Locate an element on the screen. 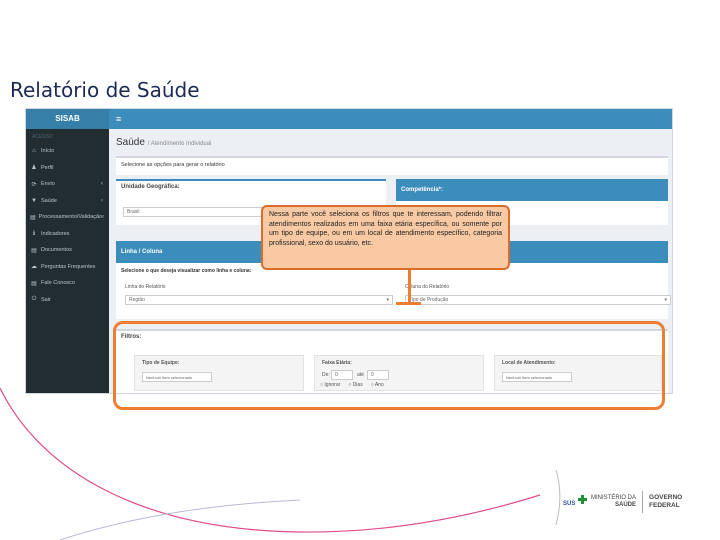  page-subtitle: / Atendimento Individual is located at coordinates (179, 144).